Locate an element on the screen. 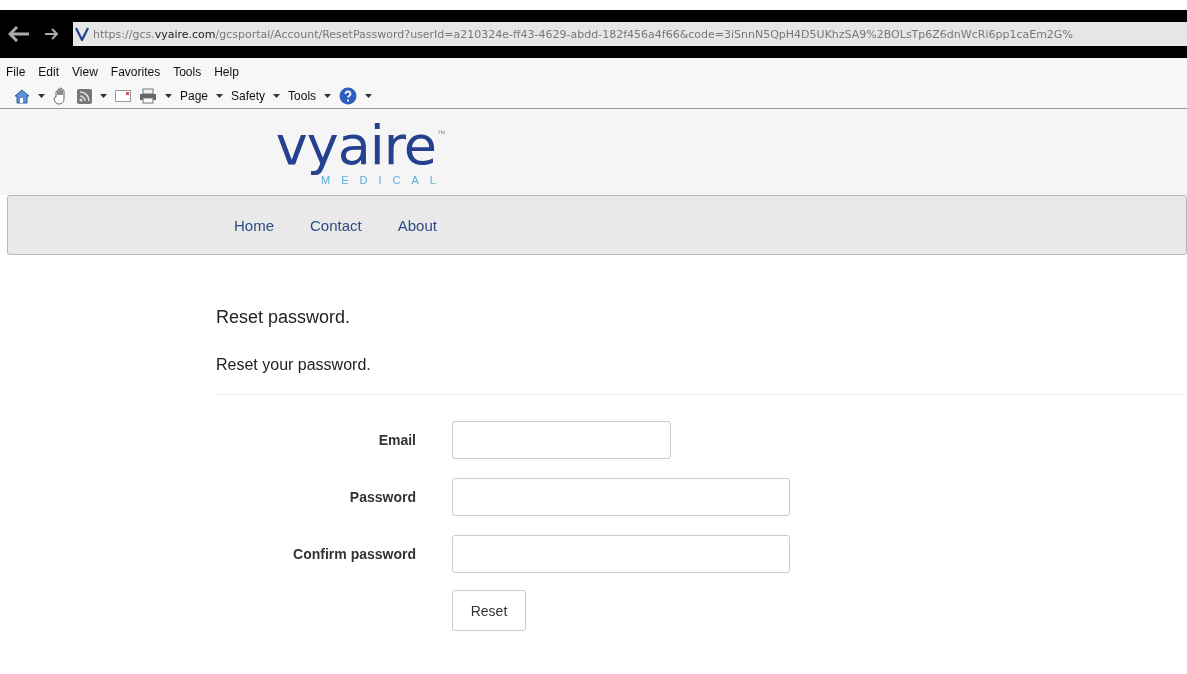 Image resolution: width=1187 pixels, height=674 pixels. nav-link: Contact is located at coordinates (336, 225).